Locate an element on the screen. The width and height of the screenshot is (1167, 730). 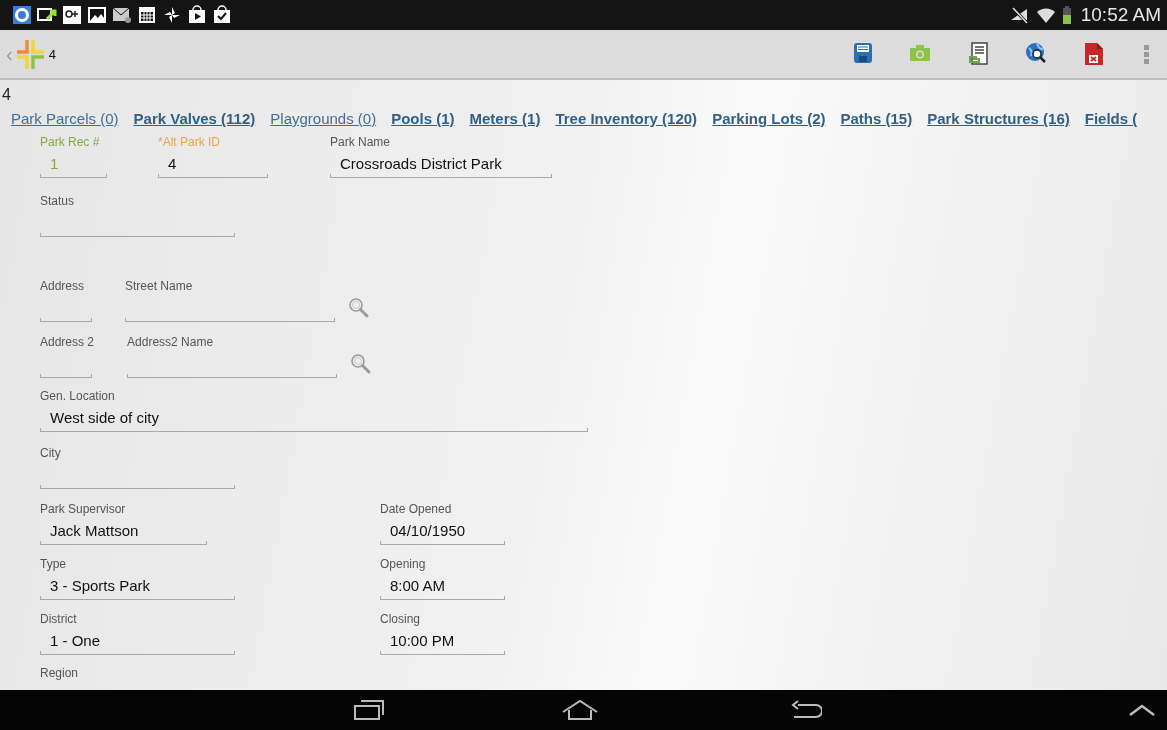
field-label: City is located at coordinates (50, 453).